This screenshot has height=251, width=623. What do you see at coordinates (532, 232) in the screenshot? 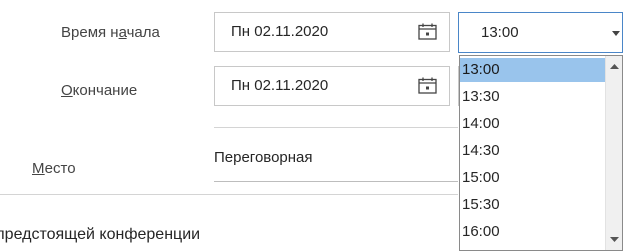
I see `time-option: 16:00` at bounding box center [532, 232].